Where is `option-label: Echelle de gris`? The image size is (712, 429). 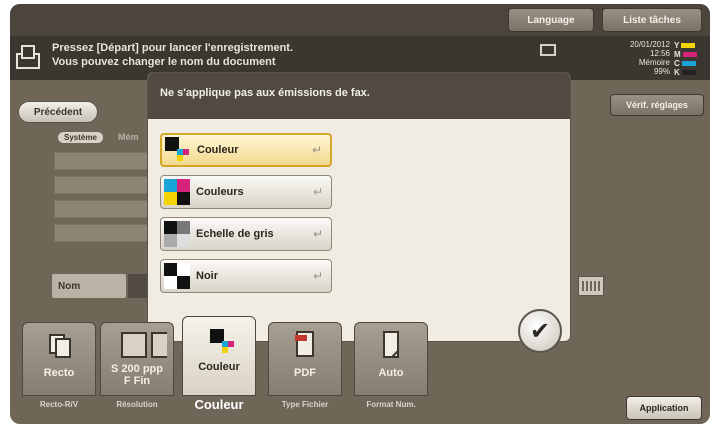
option-label: Echelle de gris is located at coordinates (235, 234).